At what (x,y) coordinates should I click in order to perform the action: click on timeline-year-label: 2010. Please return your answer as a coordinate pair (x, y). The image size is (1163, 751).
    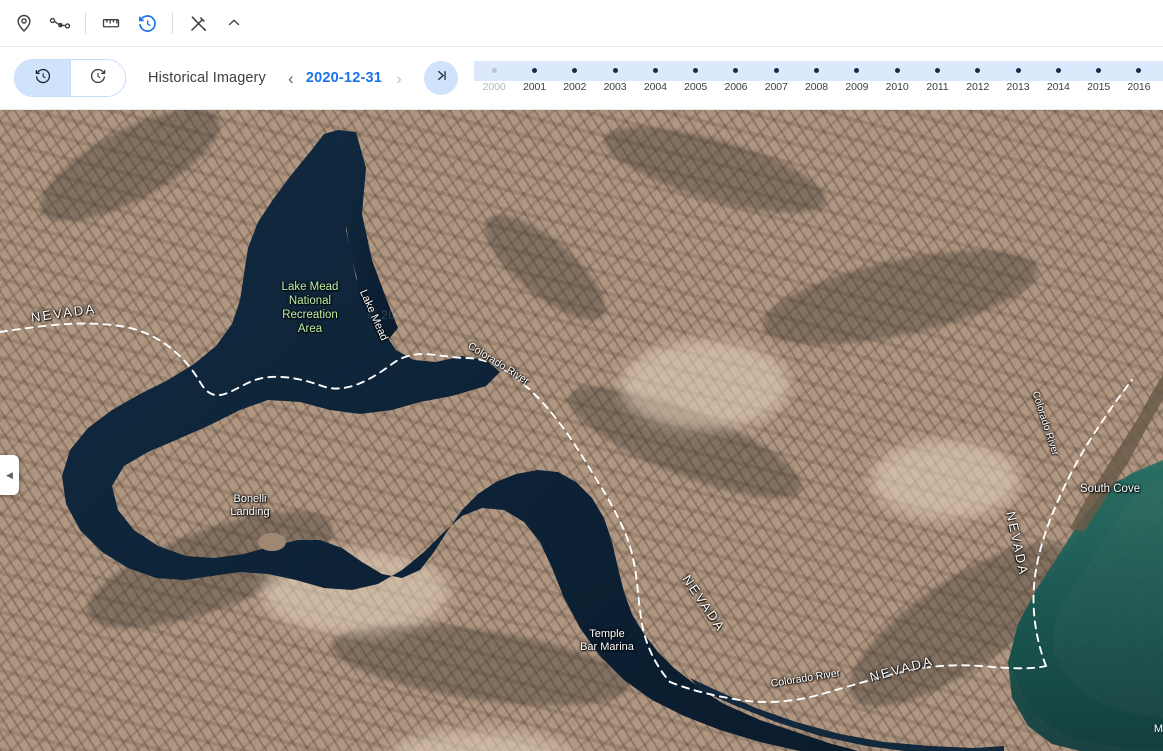
    Looking at the image, I should click on (897, 87).